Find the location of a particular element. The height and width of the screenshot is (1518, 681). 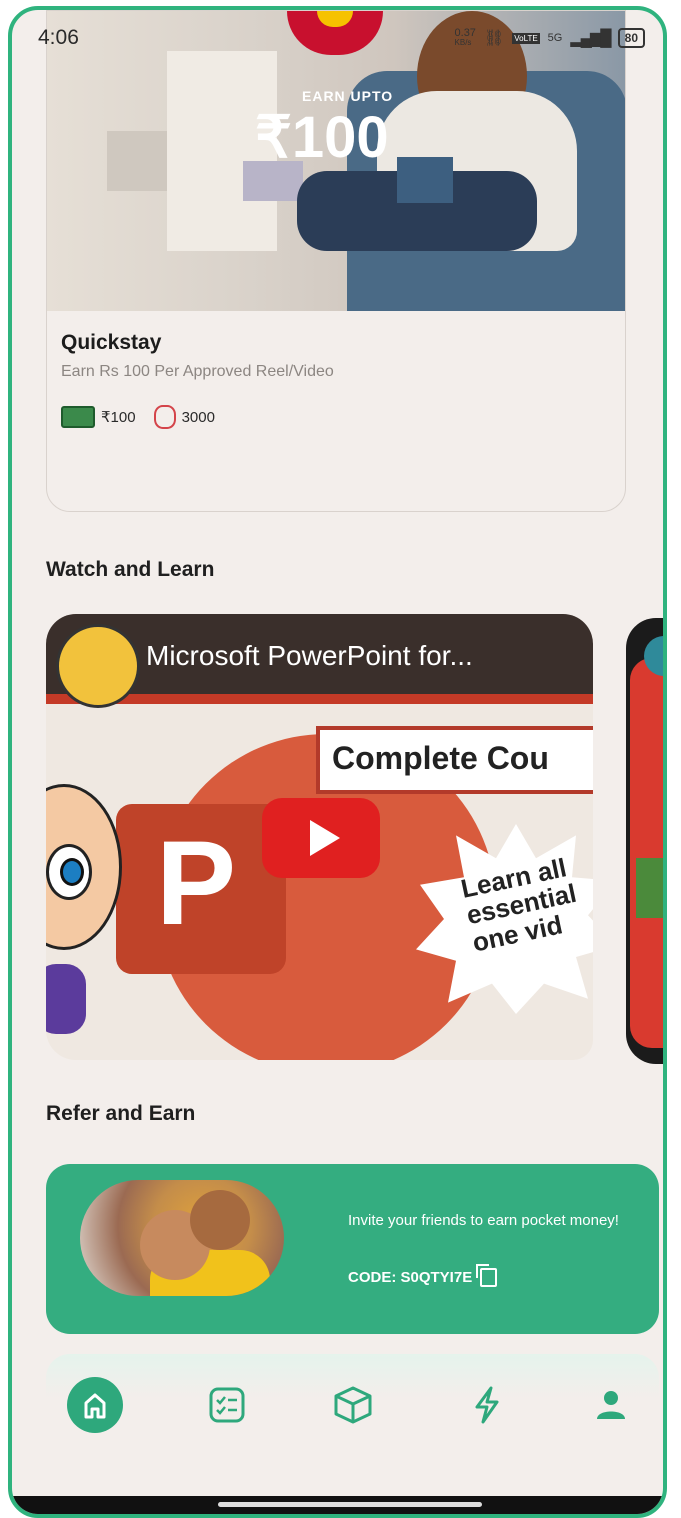

net-speed: 0.37 KB/s is located at coordinates (465, 38).